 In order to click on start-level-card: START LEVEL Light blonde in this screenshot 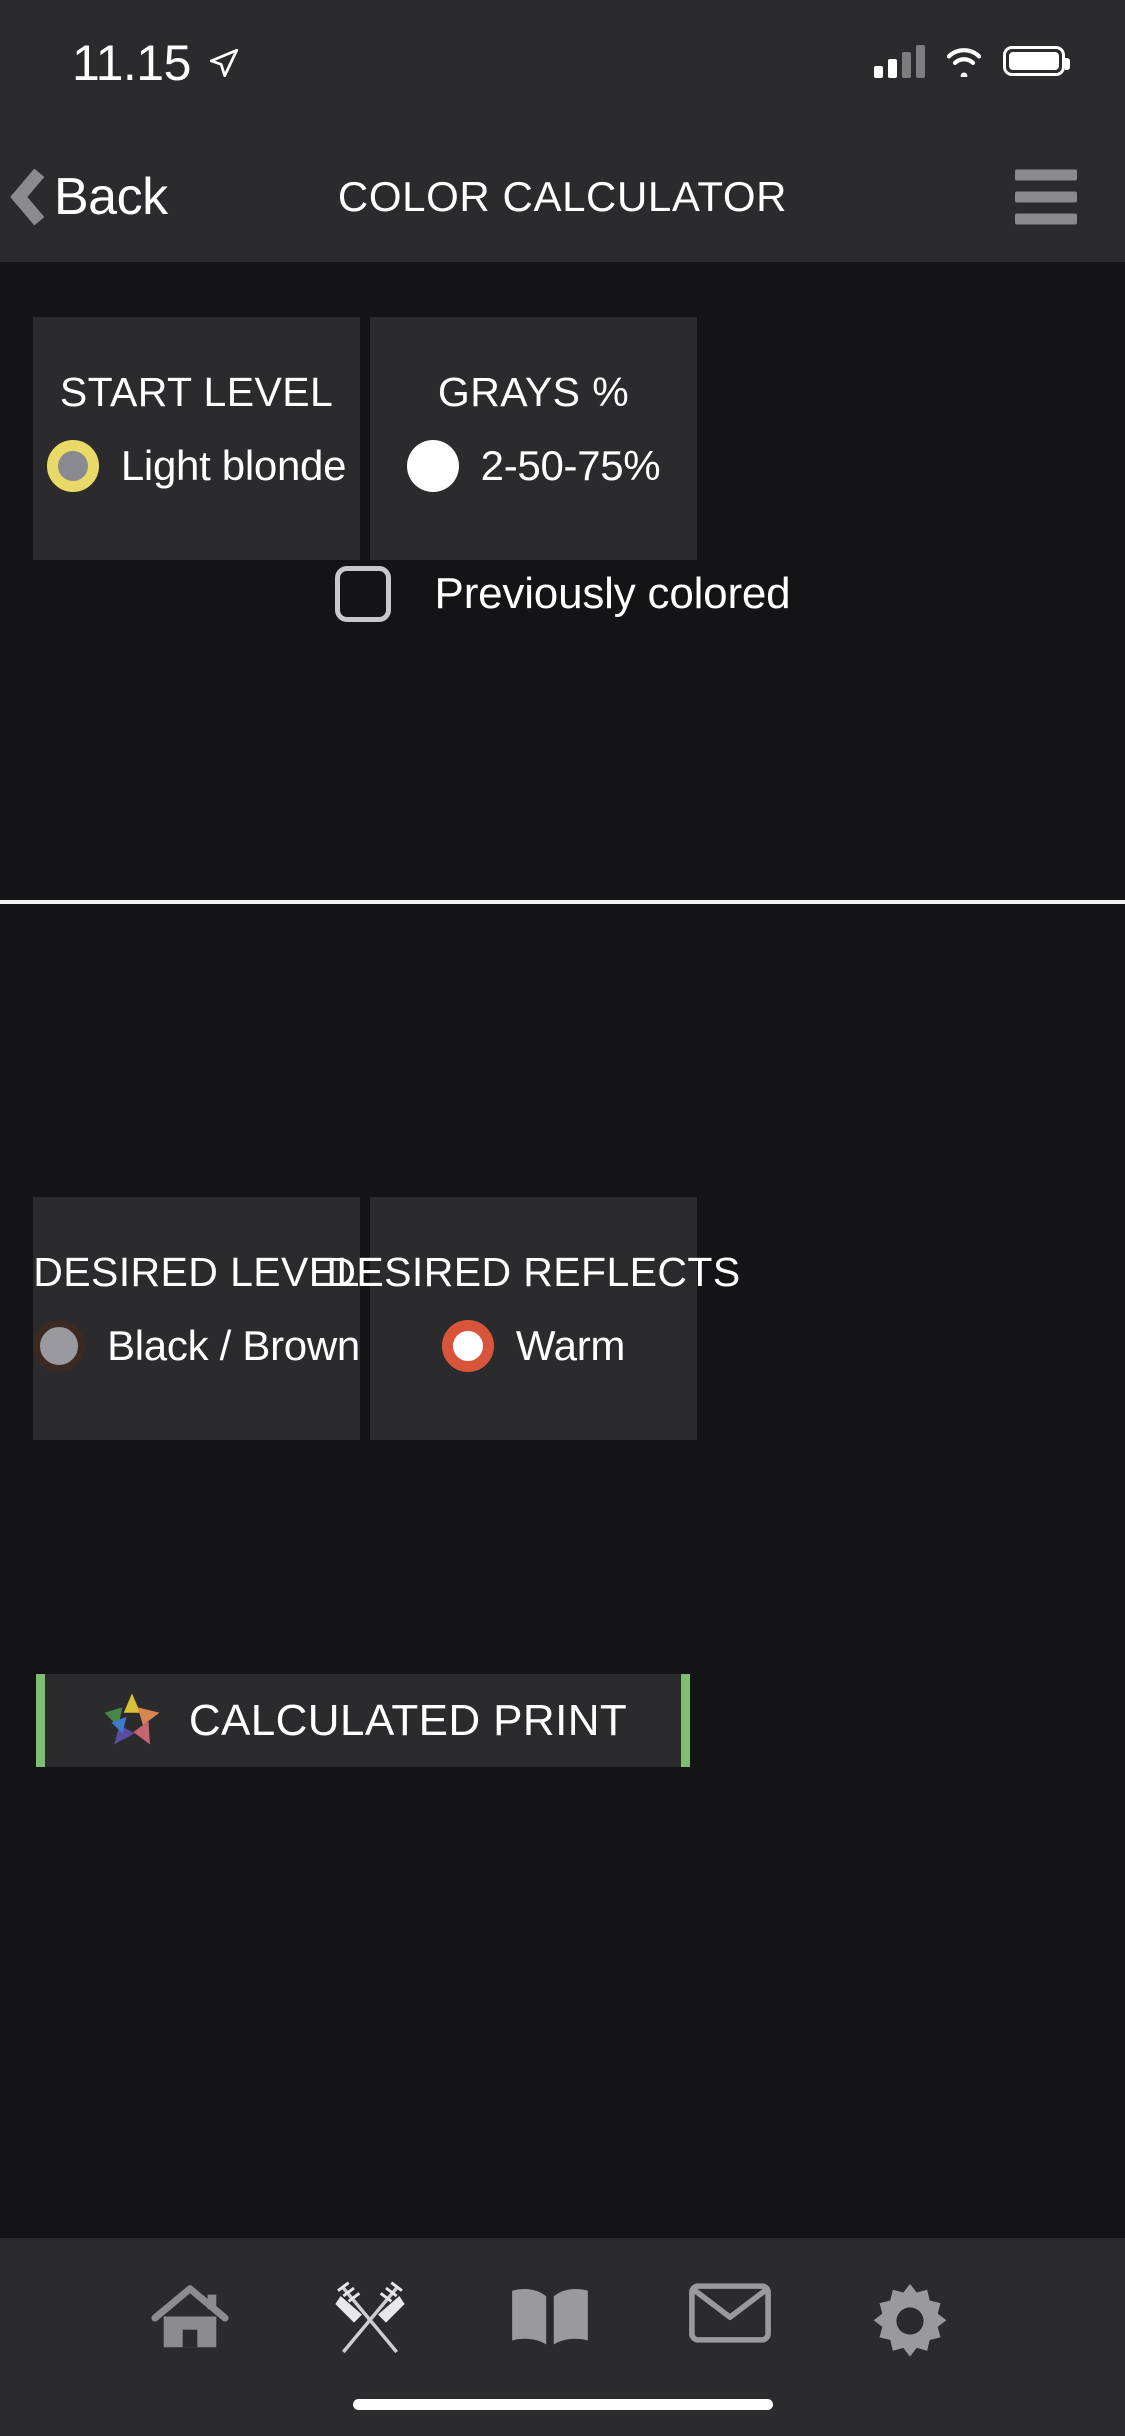, I will do `click(196, 438)`.